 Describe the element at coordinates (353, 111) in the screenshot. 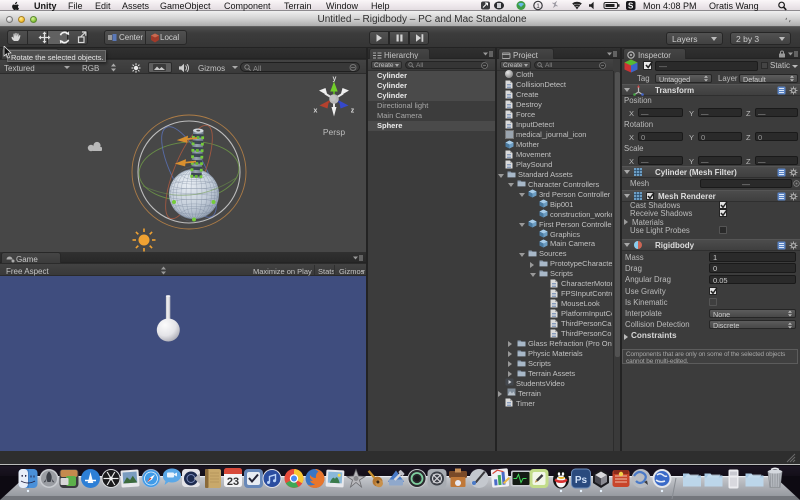

I see `svg-text: z` at that location.